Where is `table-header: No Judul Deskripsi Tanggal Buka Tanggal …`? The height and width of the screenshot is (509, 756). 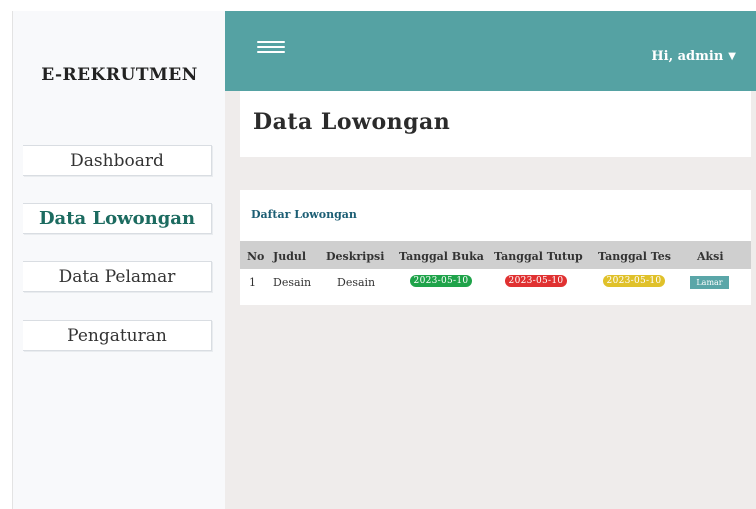
table-header: No Judul Deskripsi Tanggal Buka Tanggal … is located at coordinates (495, 255).